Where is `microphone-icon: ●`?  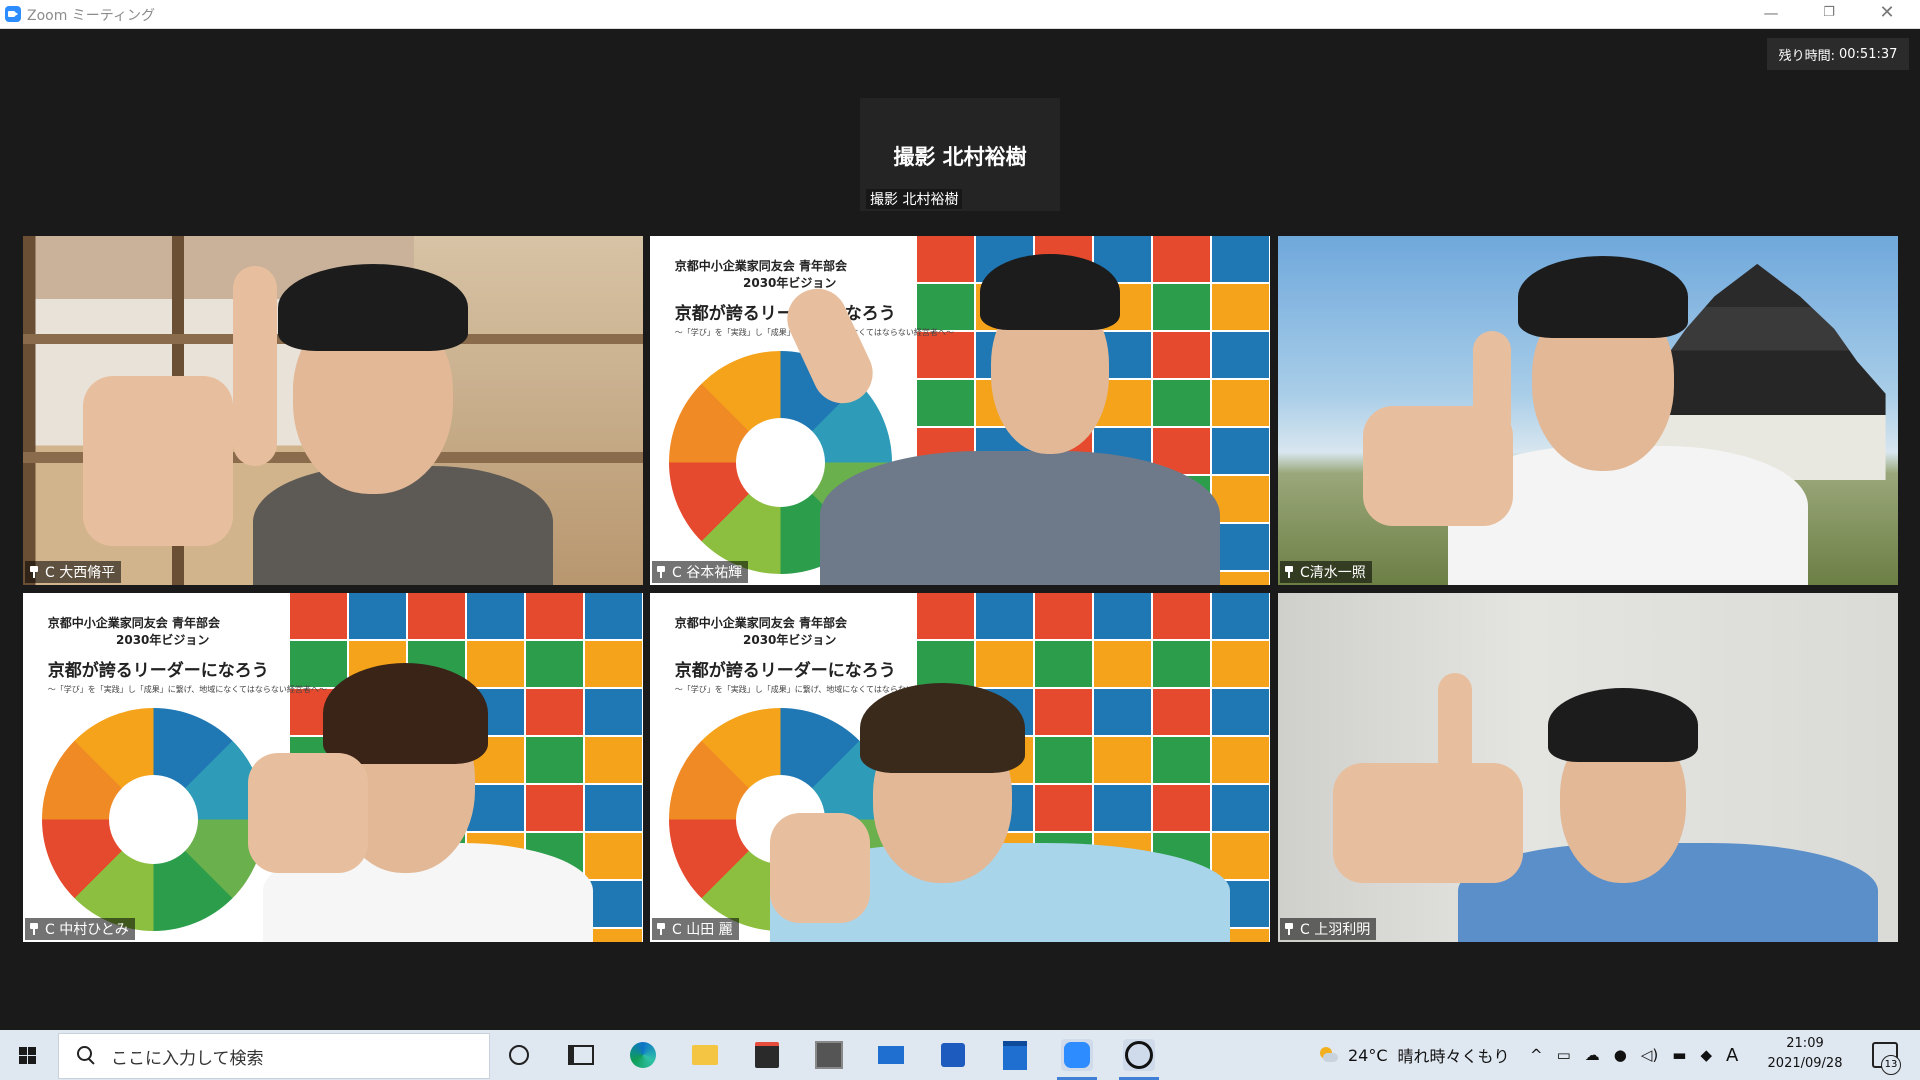 microphone-icon: ● is located at coordinates (1620, 1055).